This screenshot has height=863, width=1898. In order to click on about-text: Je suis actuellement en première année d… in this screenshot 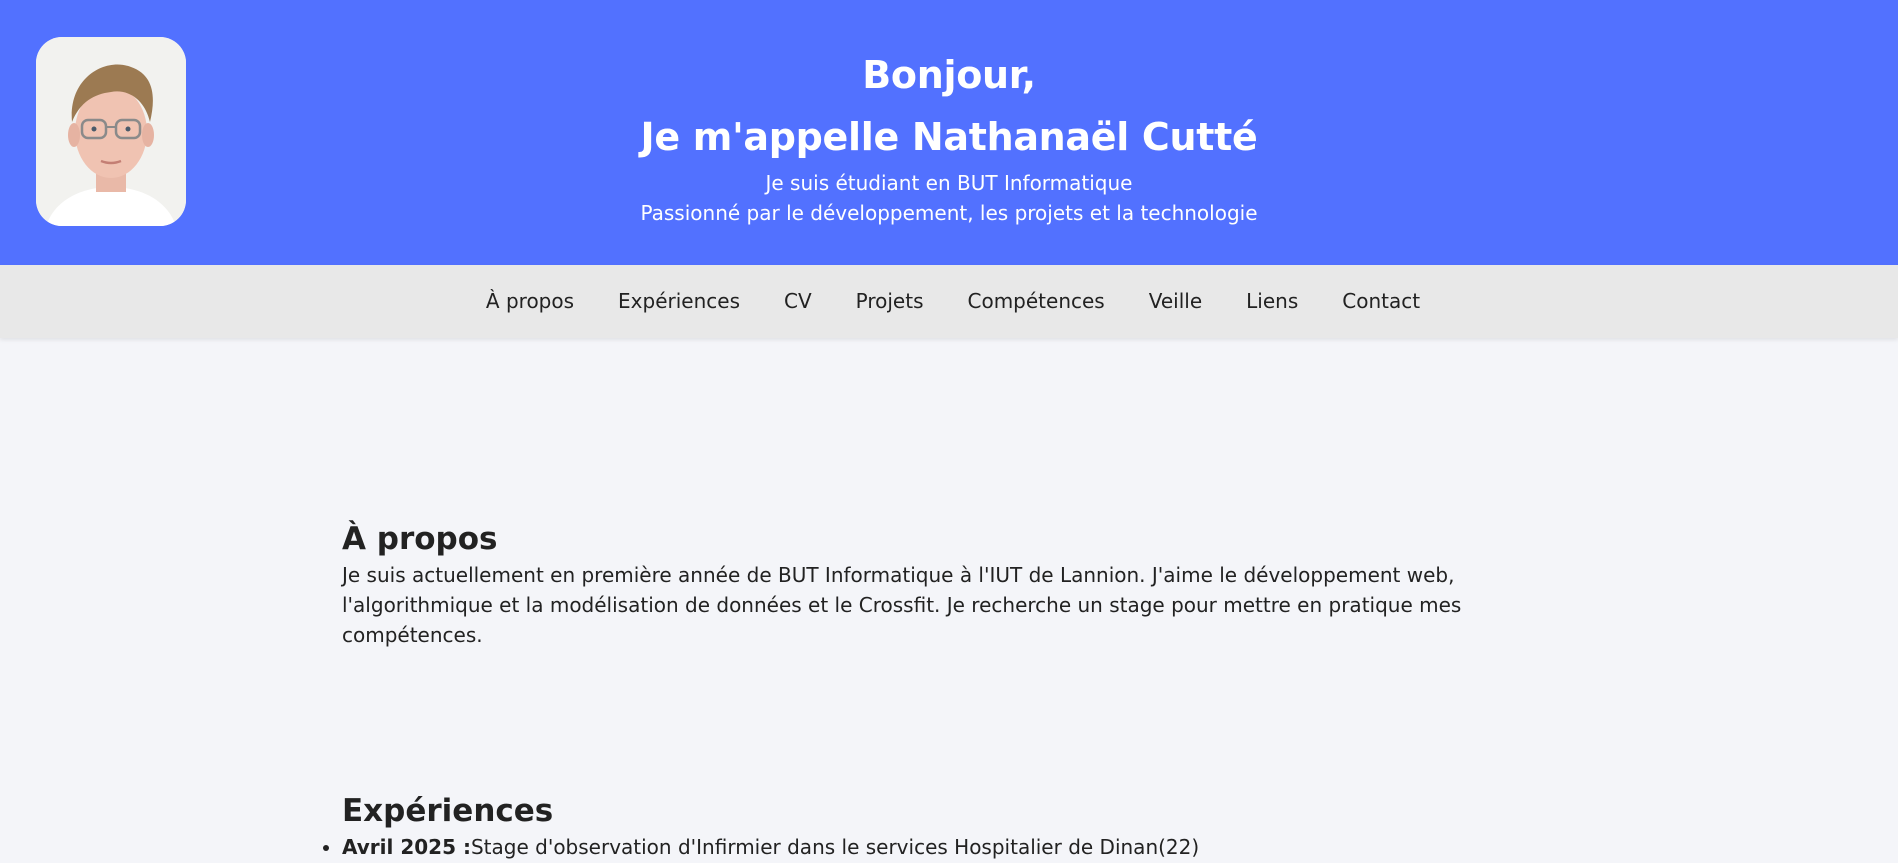, I will do `click(902, 605)`.